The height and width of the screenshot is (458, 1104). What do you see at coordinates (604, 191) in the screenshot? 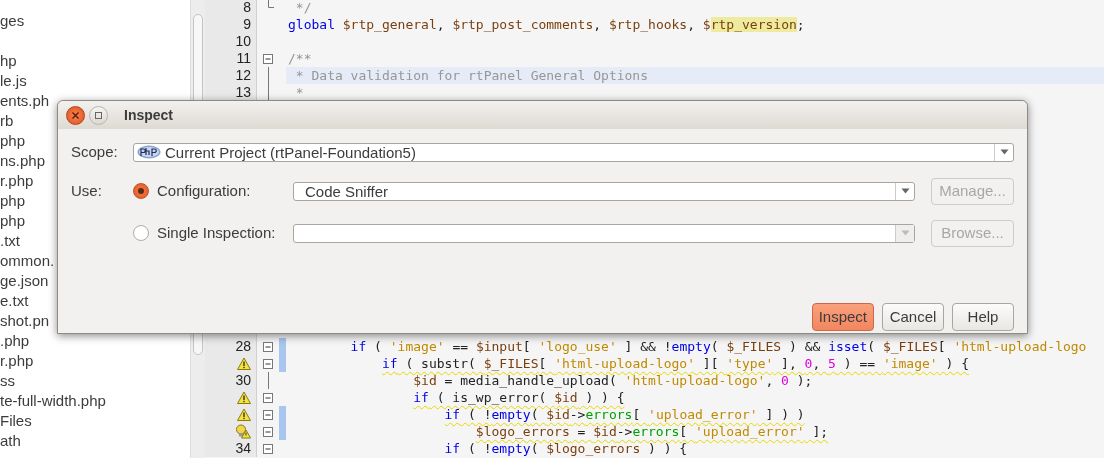
I see `configuration-dropdown: Code Sniffer` at bounding box center [604, 191].